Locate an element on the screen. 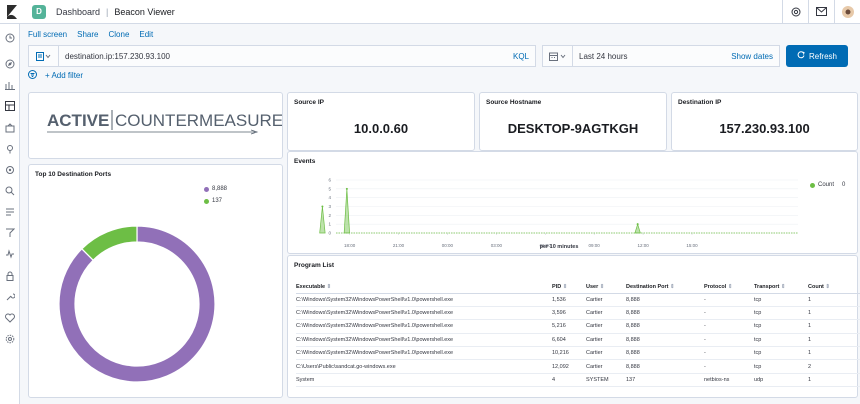 The width and height of the screenshot is (860, 404). ml-icon is located at coordinates (10, 170).